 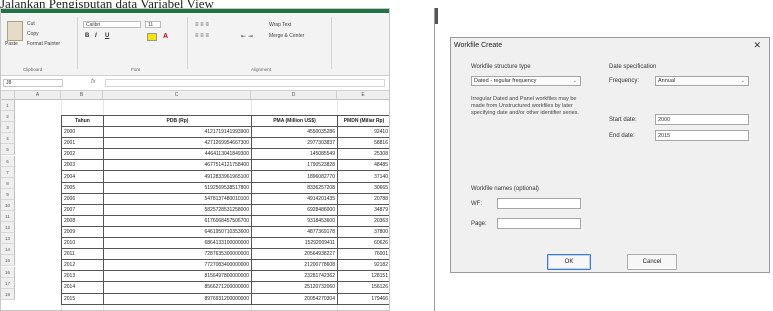 What do you see at coordinates (202, 36) in the screenshot?
I see `align-left-icon: ≡ ≡ ≡` at bounding box center [202, 36].